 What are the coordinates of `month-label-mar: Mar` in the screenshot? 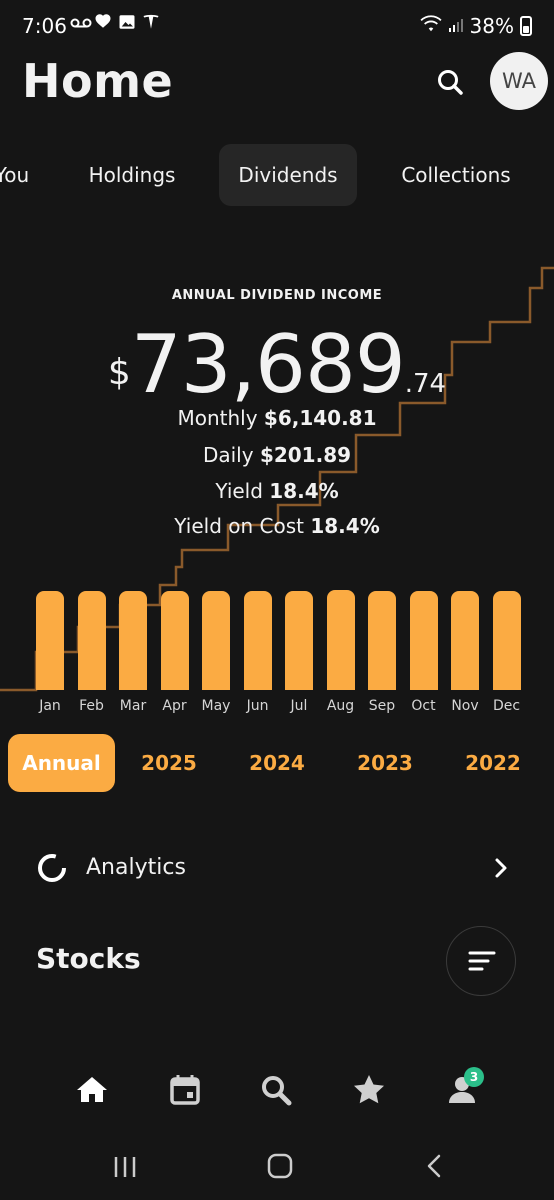 It's located at (133, 706).